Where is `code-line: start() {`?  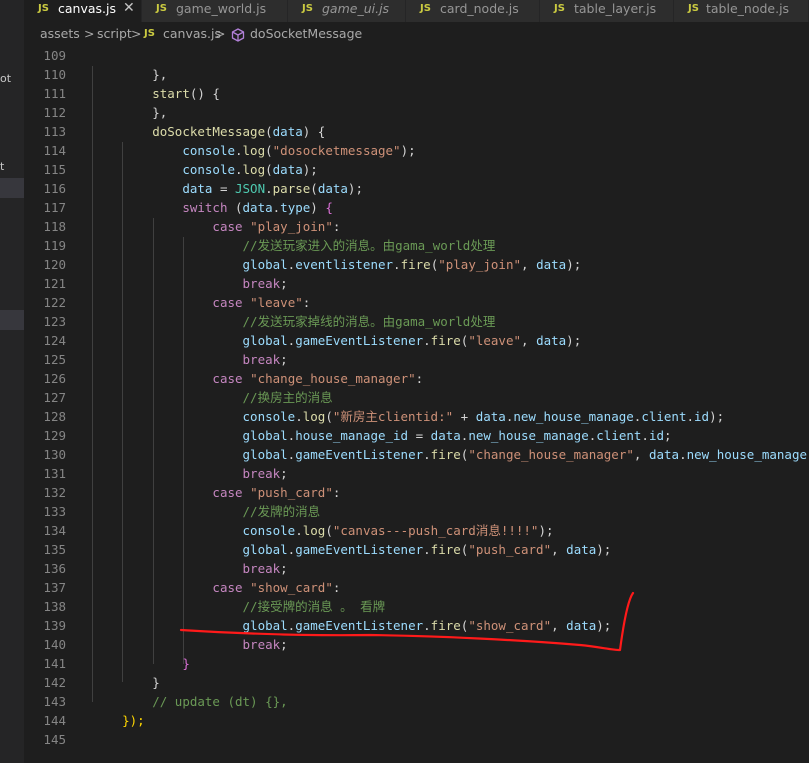 code-line: start() { is located at coordinates (156, 93).